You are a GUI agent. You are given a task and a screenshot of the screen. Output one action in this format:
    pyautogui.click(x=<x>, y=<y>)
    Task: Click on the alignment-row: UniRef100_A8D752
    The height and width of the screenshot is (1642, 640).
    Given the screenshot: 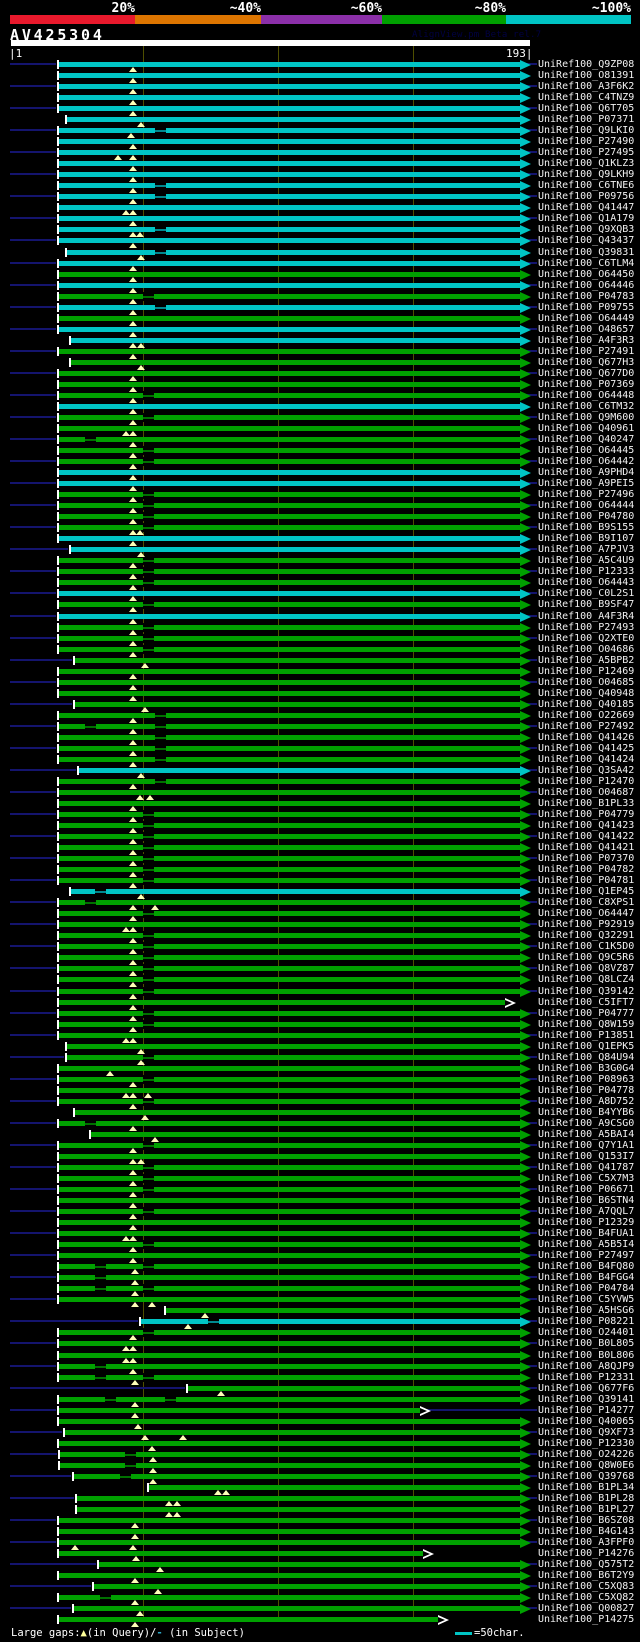 What is the action you would take?
    pyautogui.click(x=320, y=1102)
    